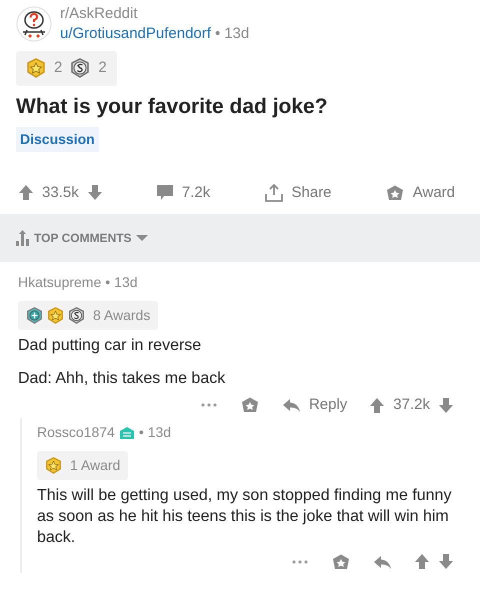  I want to click on share-button: Share, so click(298, 193).